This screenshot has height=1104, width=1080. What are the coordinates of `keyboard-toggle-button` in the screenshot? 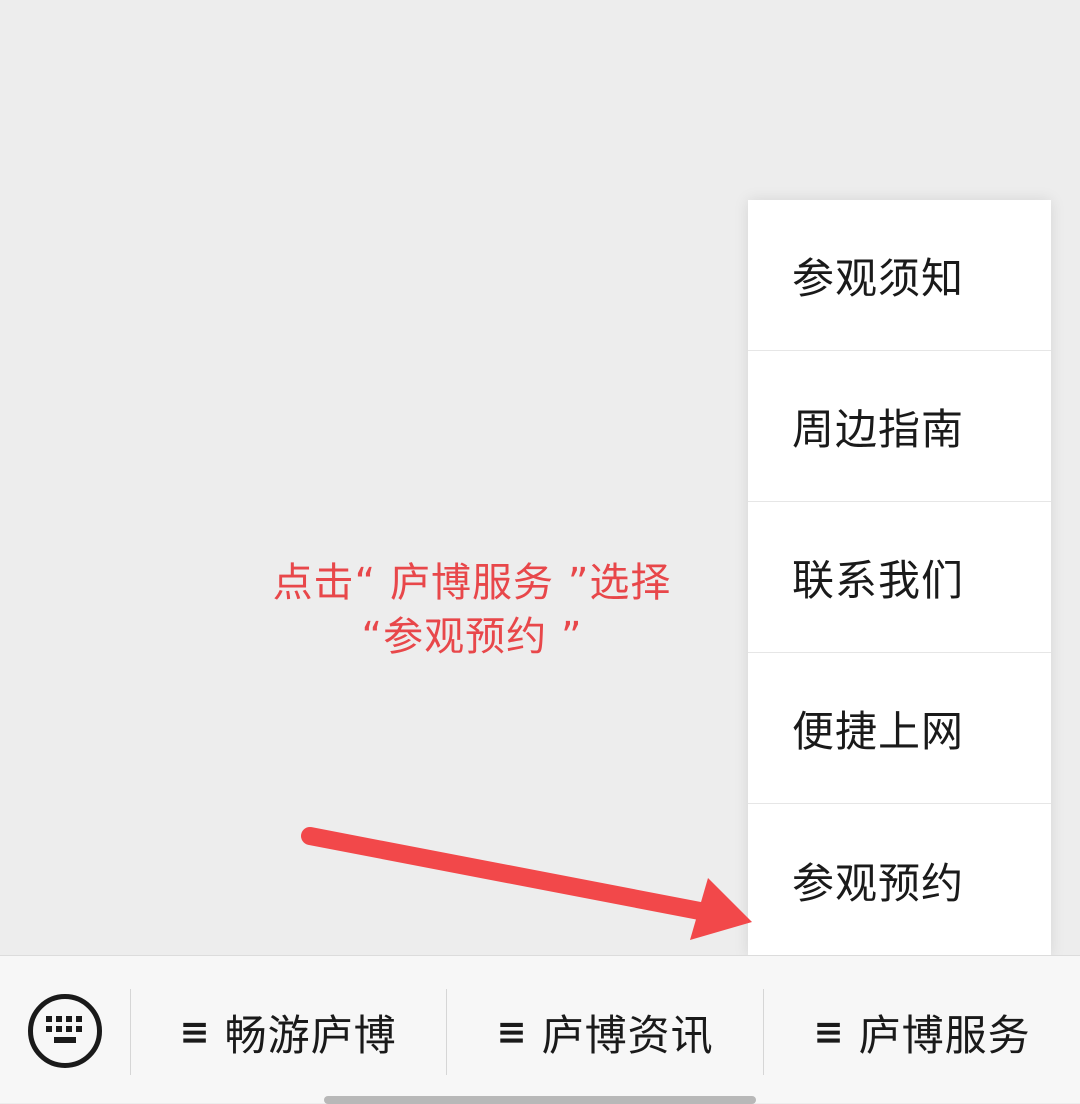 It's located at (65, 1031).